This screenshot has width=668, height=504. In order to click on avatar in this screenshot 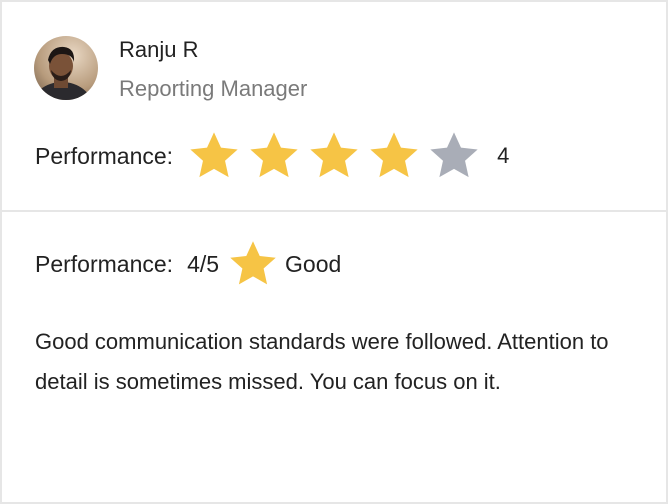, I will do `click(66, 68)`.